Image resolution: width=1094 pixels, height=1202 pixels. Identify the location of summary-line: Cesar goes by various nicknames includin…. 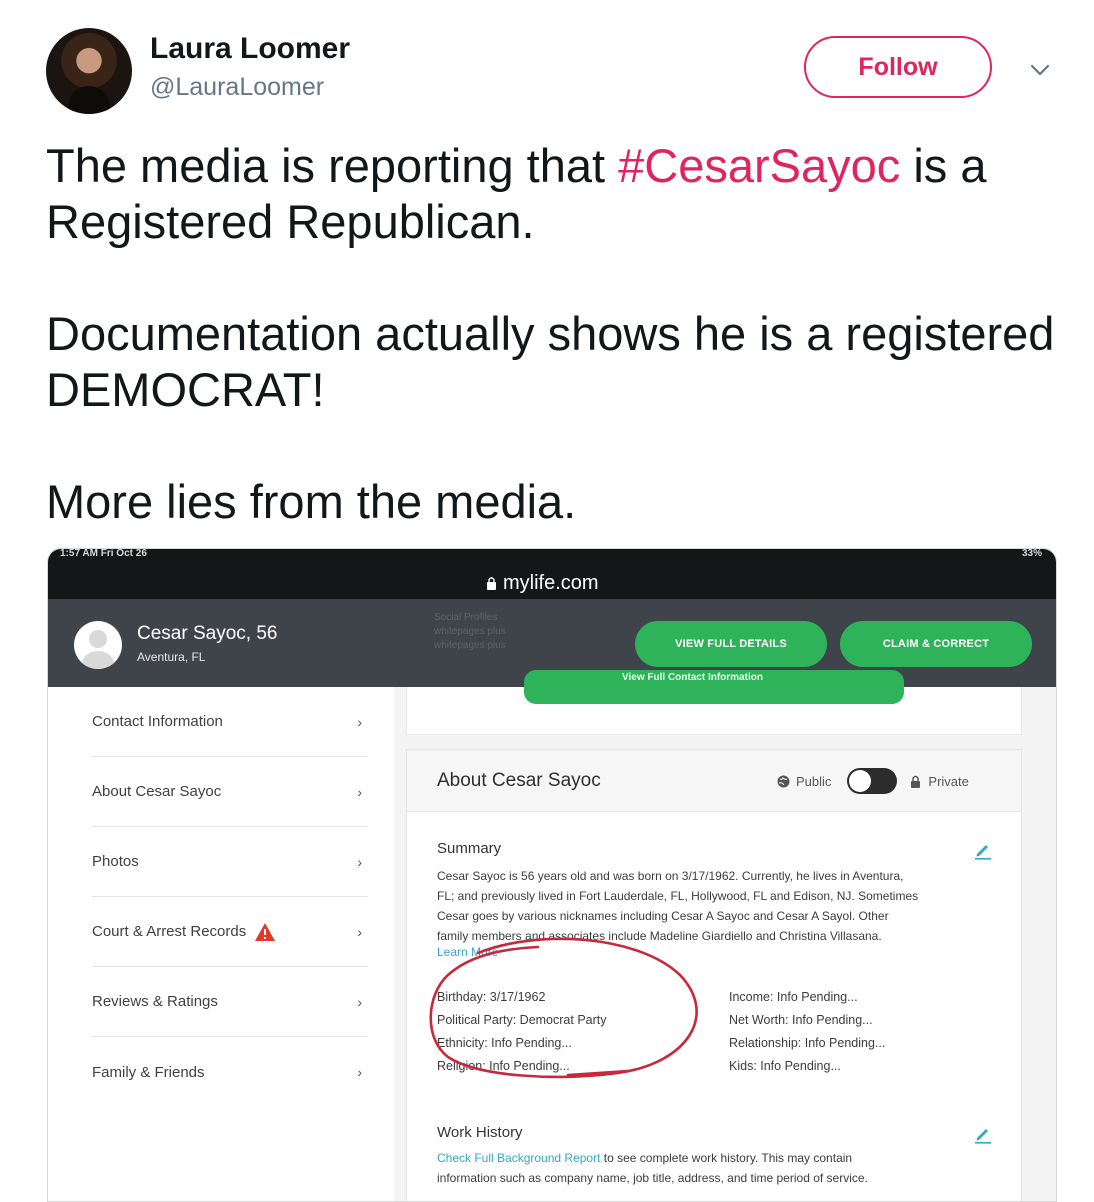
(663, 916).